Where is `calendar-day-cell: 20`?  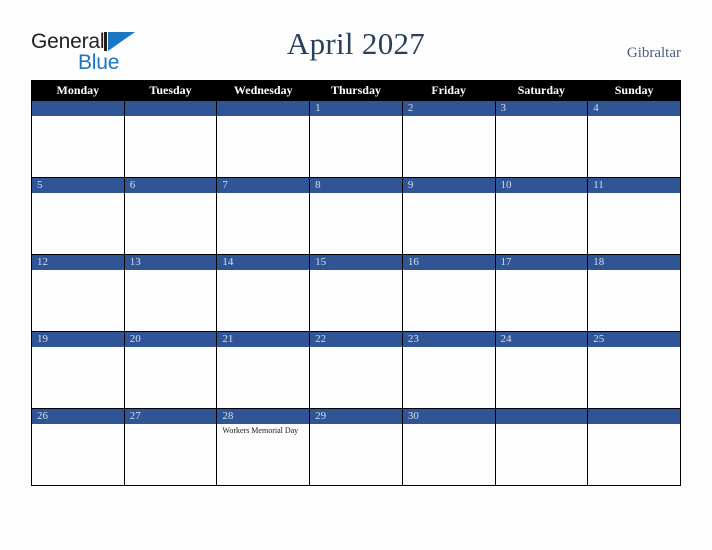
calendar-day-cell: 20 is located at coordinates (170, 370).